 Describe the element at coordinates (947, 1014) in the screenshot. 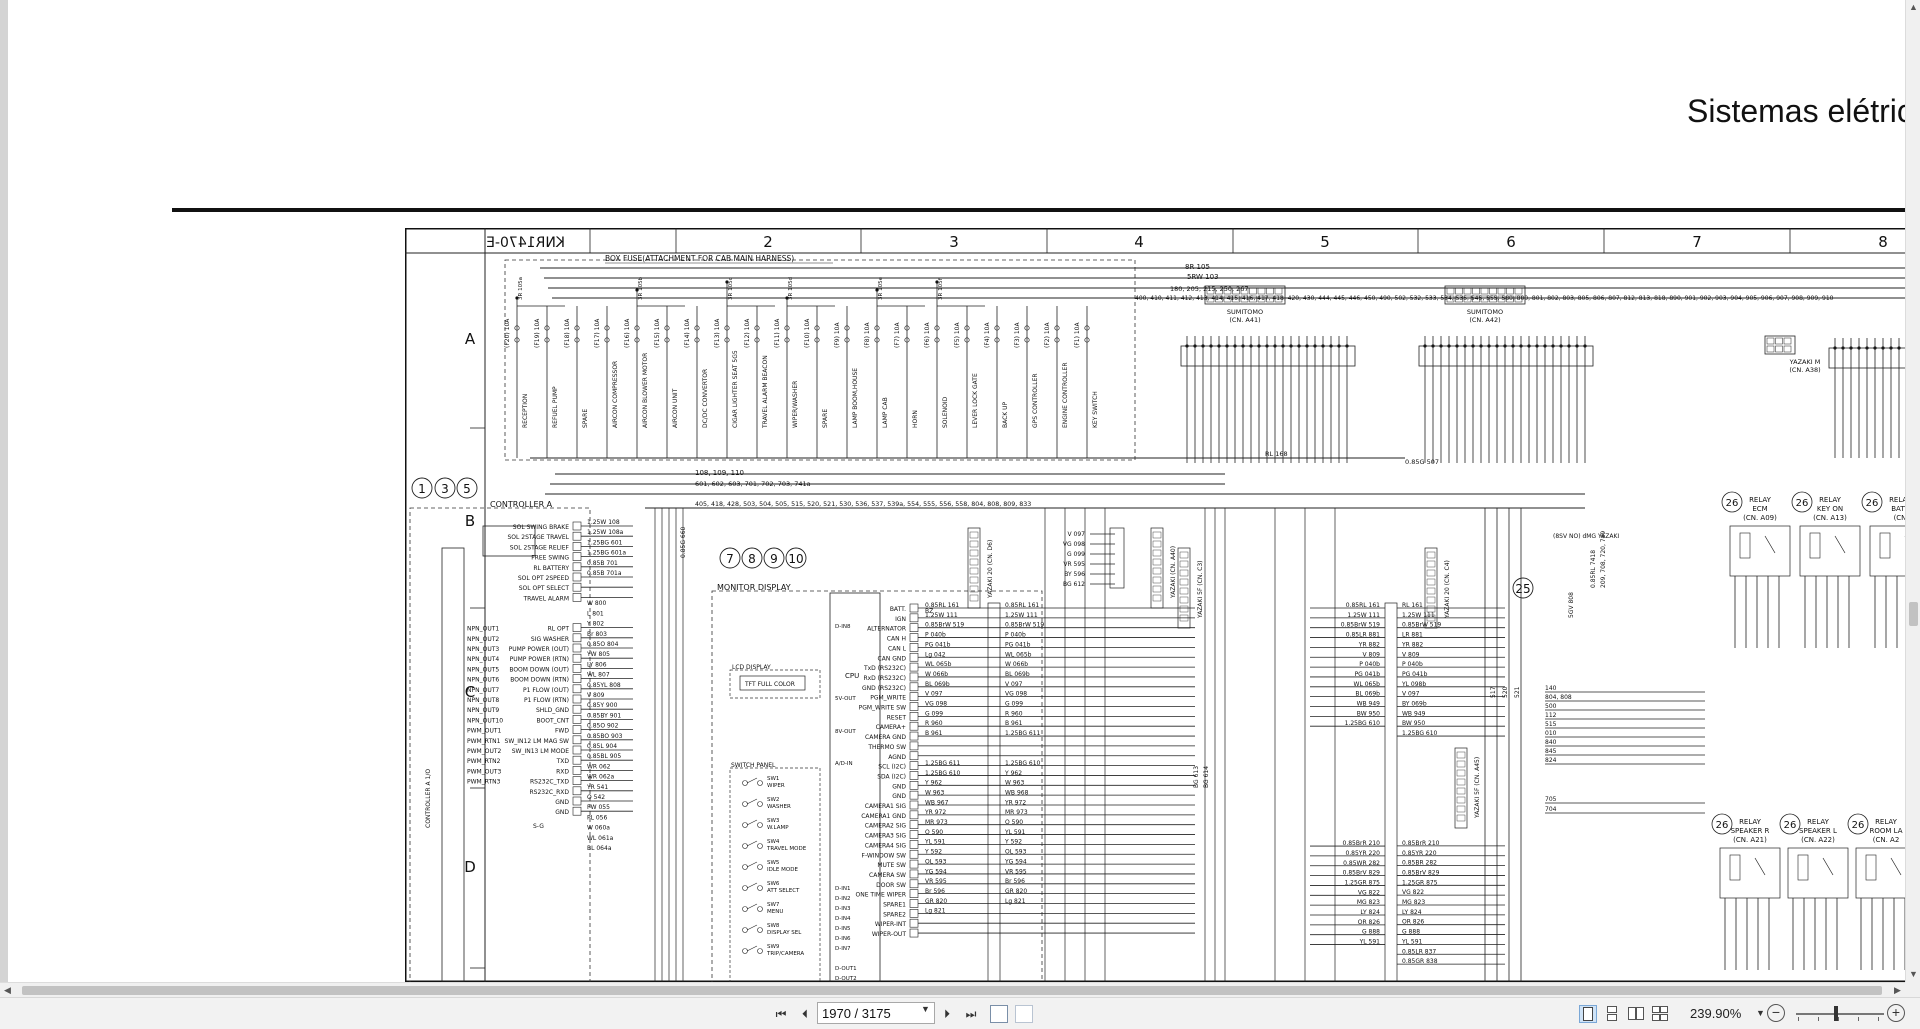

I see `next-page-button: ⏵` at that location.